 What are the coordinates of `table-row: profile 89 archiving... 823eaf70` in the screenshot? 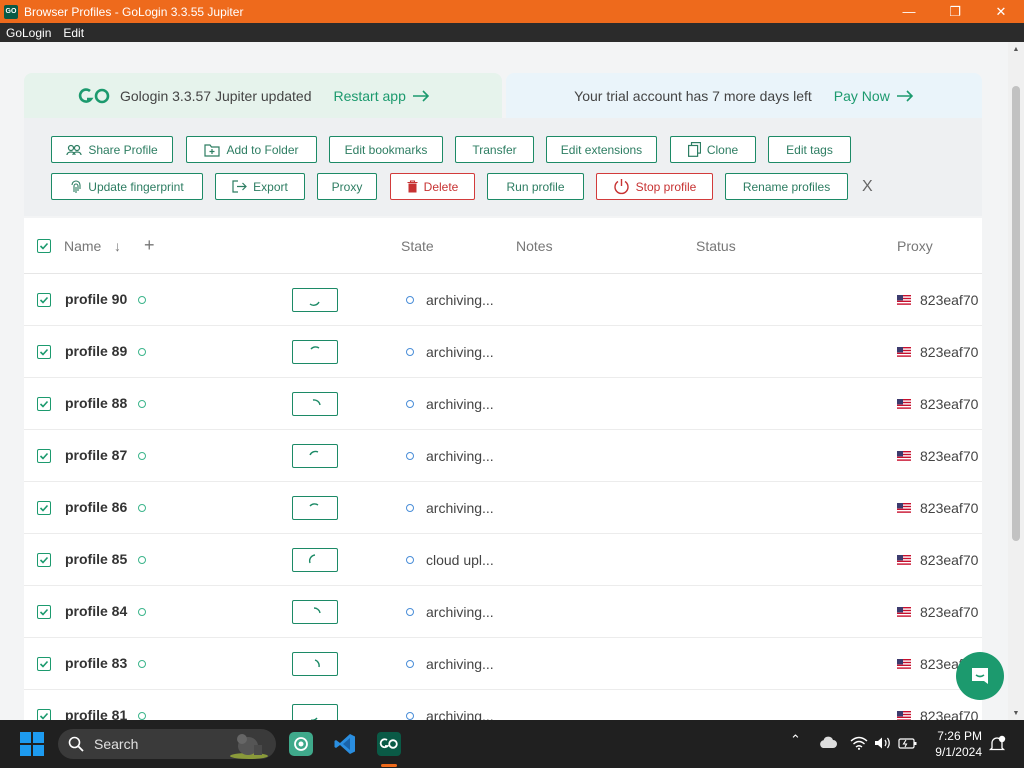 It's located at (503, 352).